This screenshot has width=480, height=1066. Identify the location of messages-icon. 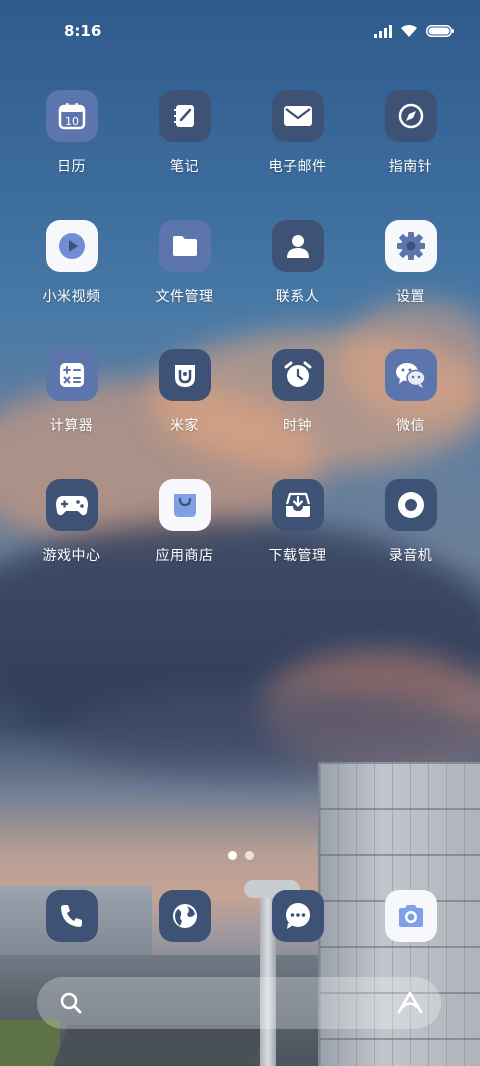
(297, 916).